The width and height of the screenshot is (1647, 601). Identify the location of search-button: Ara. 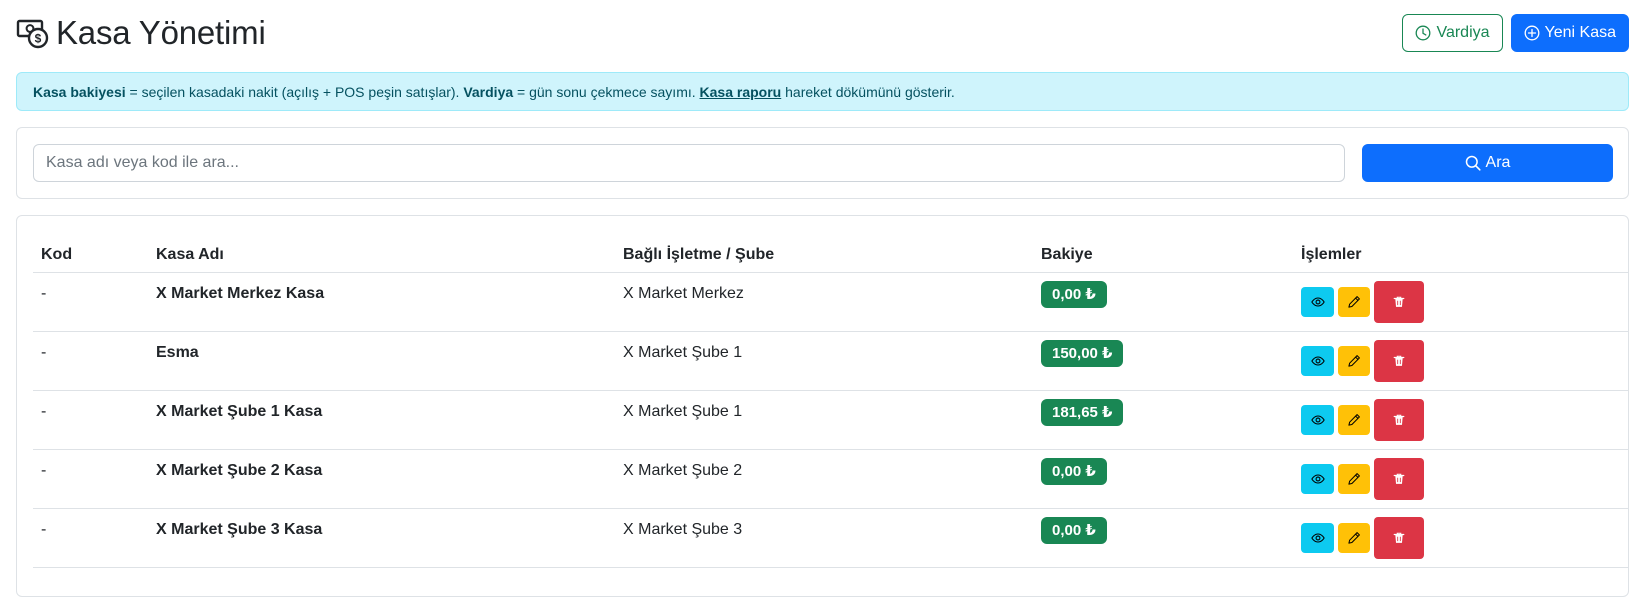
(1487, 163).